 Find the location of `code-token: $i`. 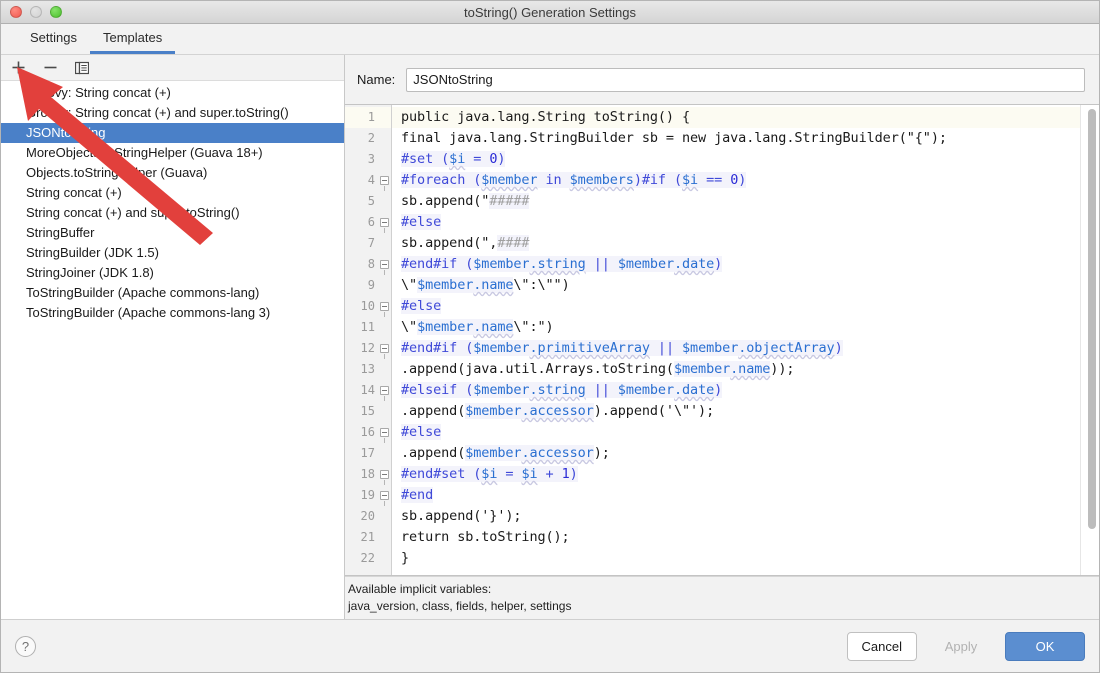

code-token: $i is located at coordinates (529, 474).